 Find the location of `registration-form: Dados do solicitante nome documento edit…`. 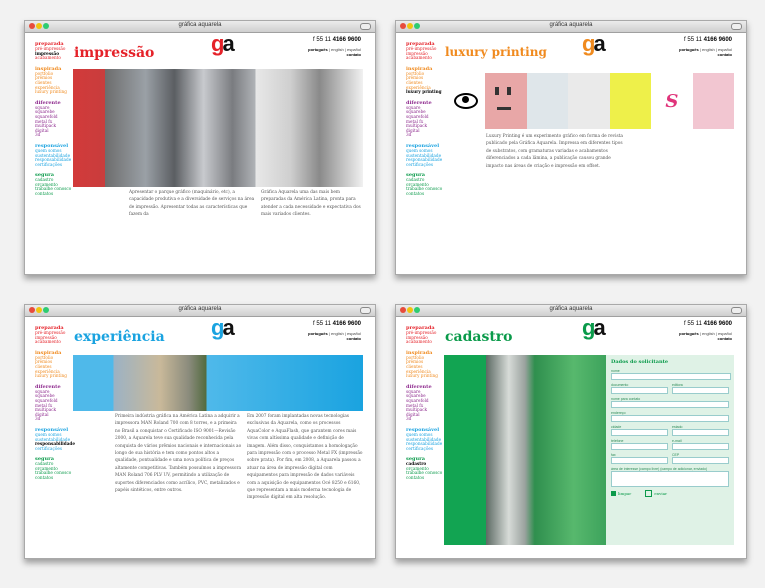

registration-form: Dados do solicitante nome documento edit… is located at coordinates (670, 450).